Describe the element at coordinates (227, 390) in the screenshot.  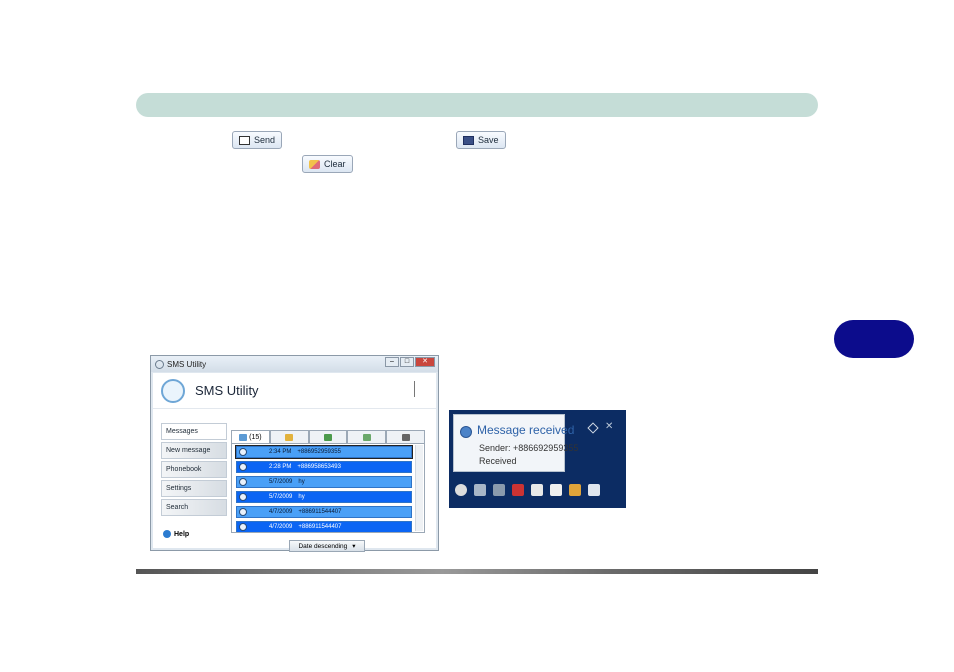
I see `app-title: SMS Utility` at that location.